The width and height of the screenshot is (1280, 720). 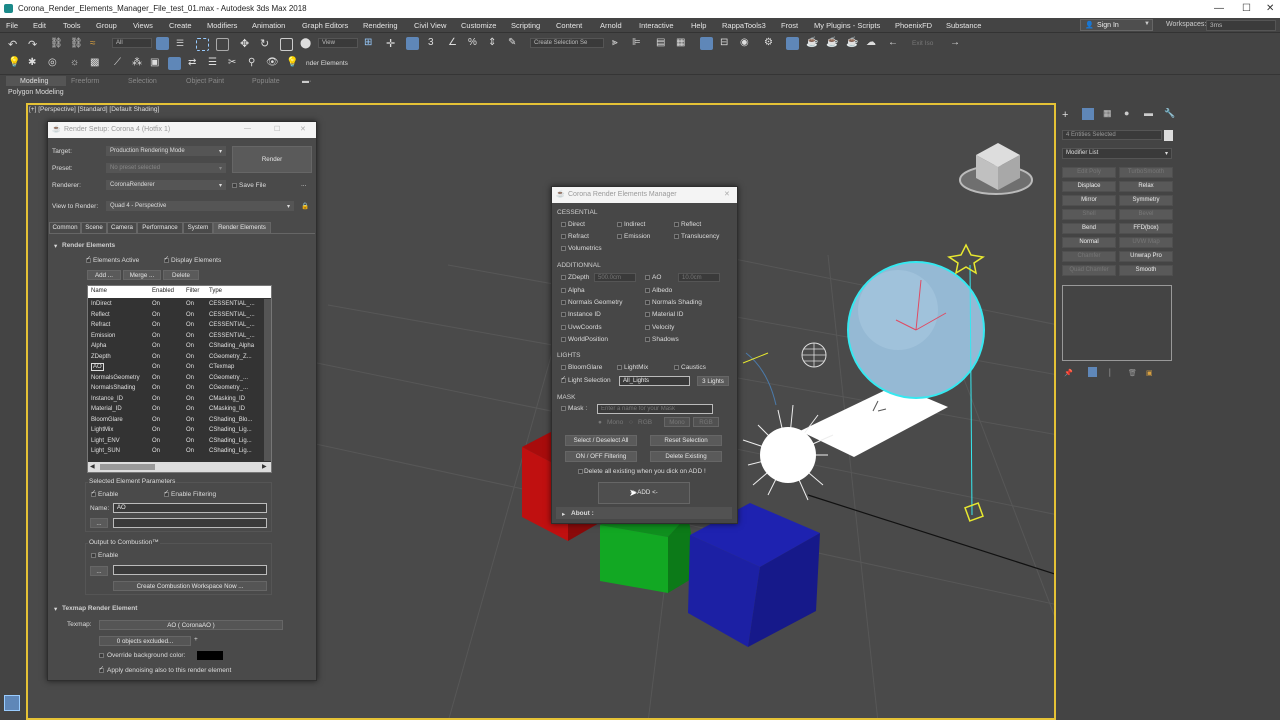 I want to click on ribbon-options-icon: ▬·, so click(x=306, y=81).